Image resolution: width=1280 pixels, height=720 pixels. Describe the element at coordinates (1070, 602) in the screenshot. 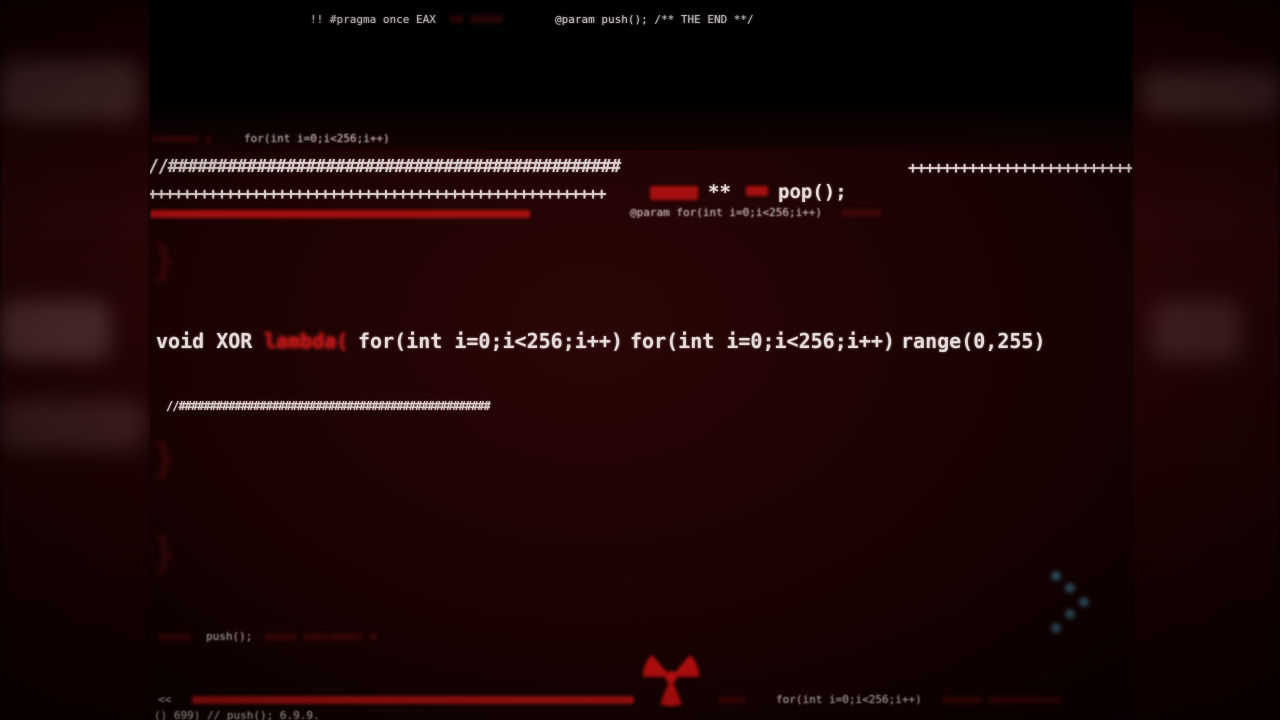

I see `dot-cluster-icon` at that location.